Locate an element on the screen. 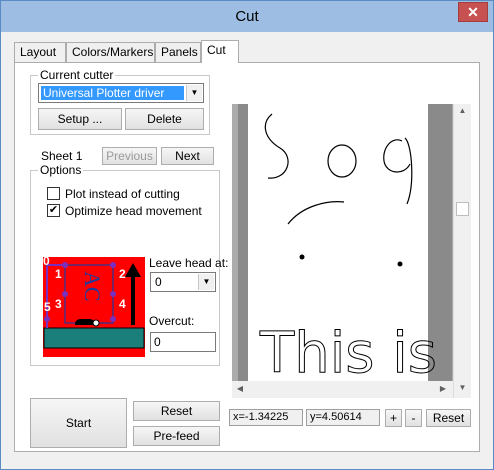 This screenshot has width=494, height=470. diagram-number-4: 4 is located at coordinates (122, 304).